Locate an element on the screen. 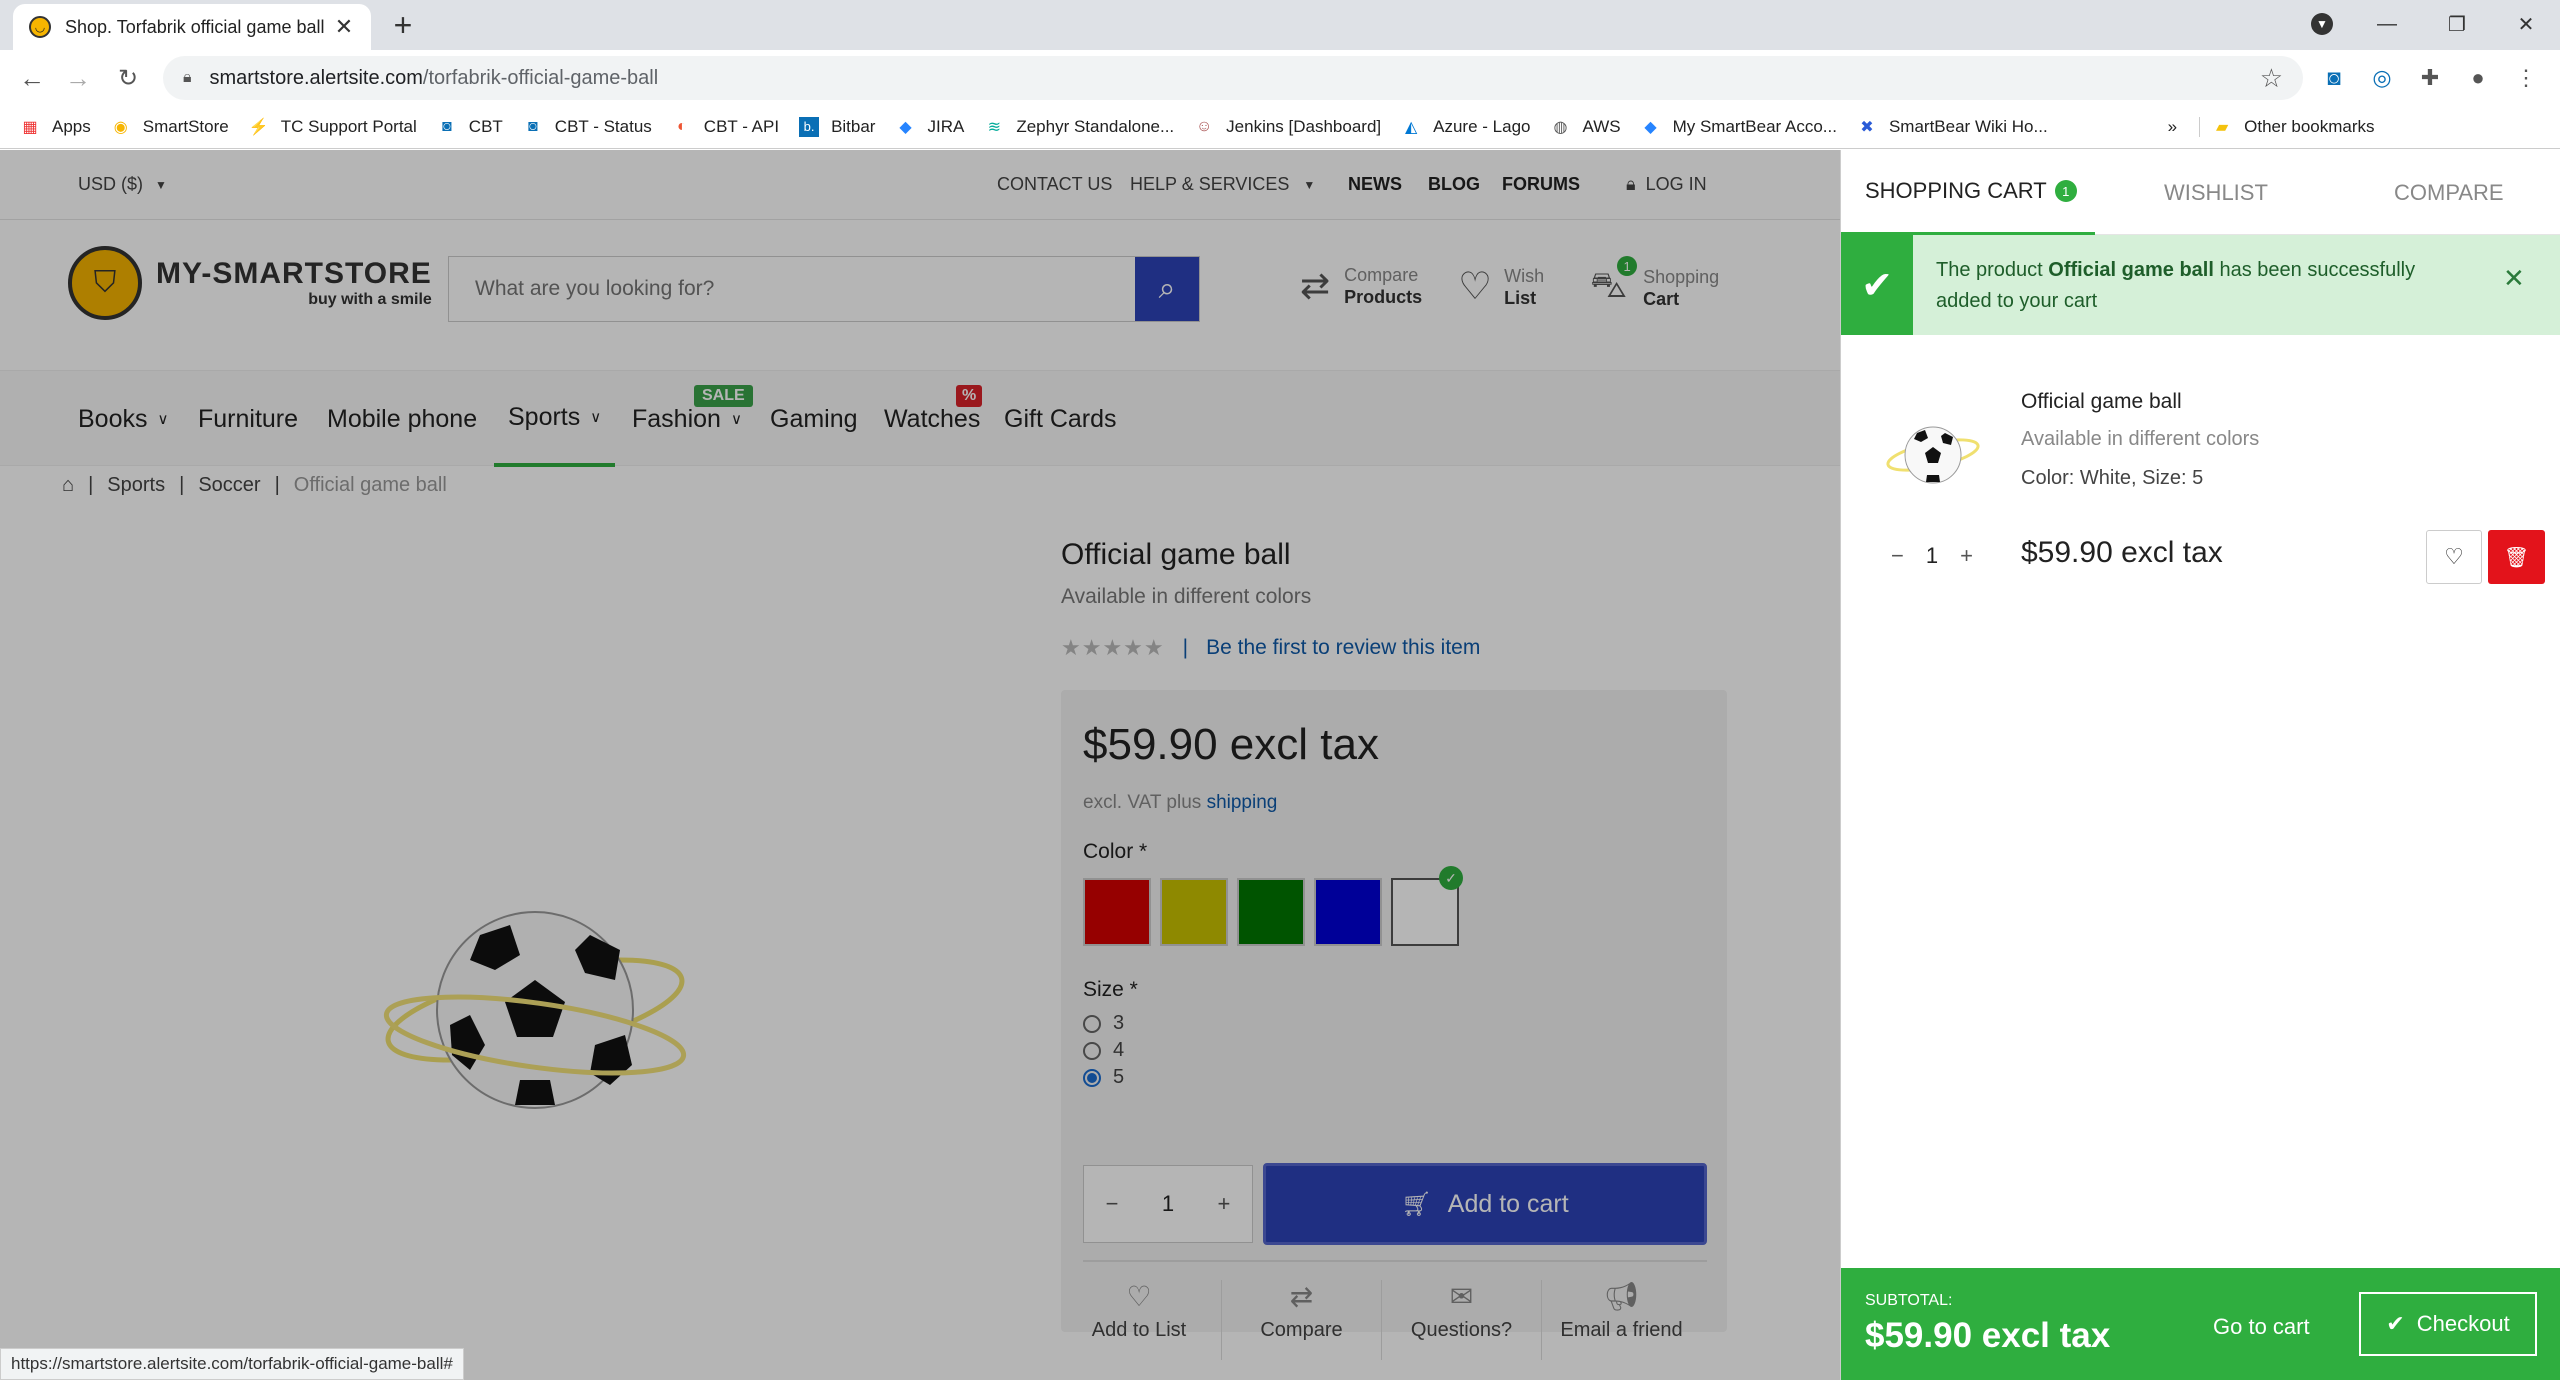 Image resolution: width=2560 pixels, height=1380 pixels. bookmark-bitbar: b. Bitbar is located at coordinates (837, 126).